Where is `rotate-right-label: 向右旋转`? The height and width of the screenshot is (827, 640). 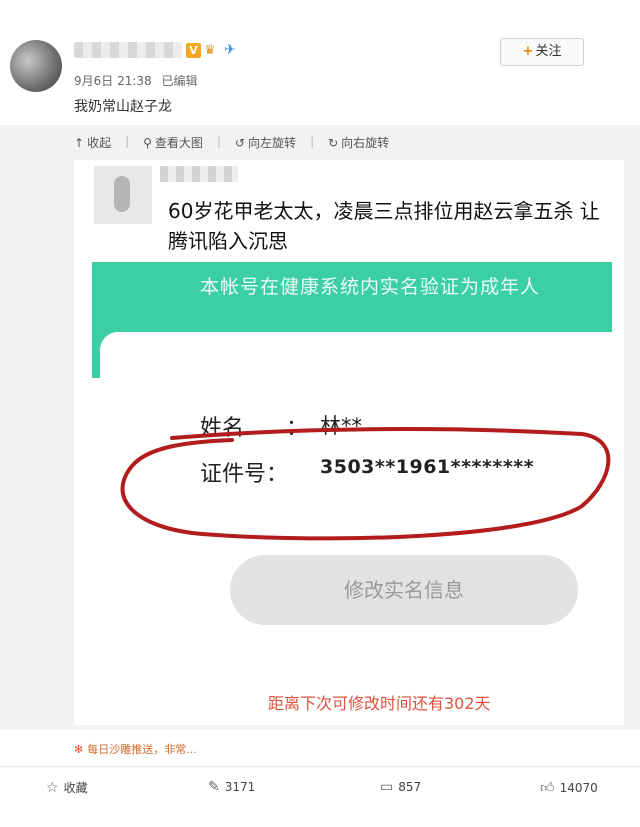
rotate-right-label: 向右旋转 is located at coordinates (365, 143).